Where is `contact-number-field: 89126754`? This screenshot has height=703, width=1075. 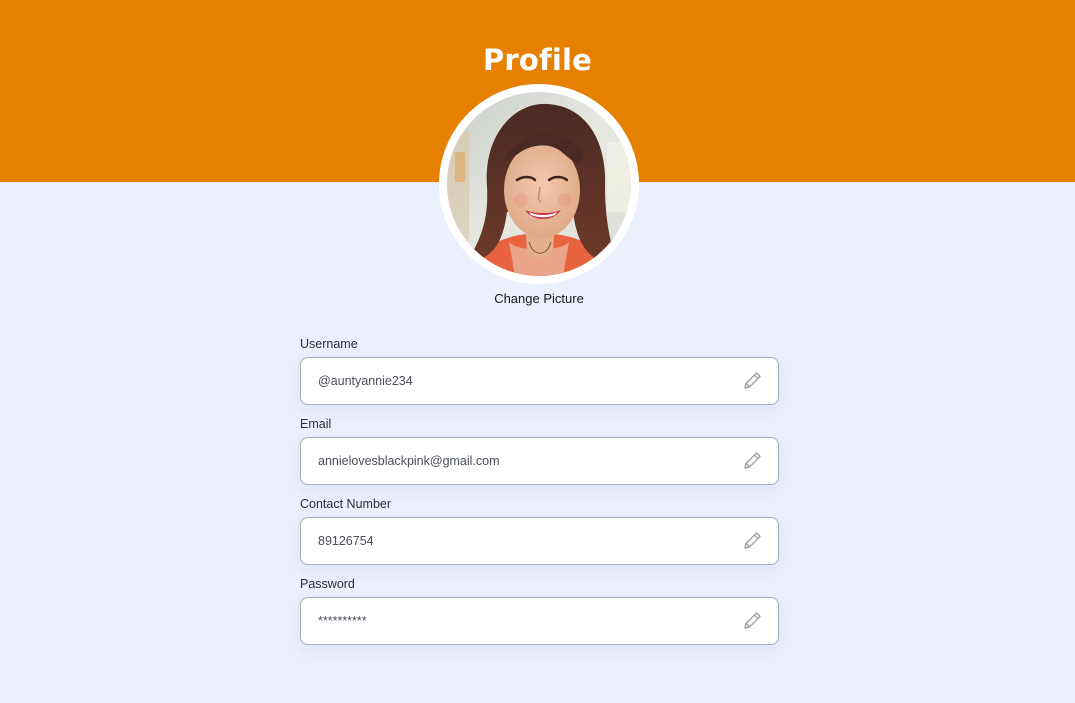
contact-number-field: 89126754 is located at coordinates (539, 541).